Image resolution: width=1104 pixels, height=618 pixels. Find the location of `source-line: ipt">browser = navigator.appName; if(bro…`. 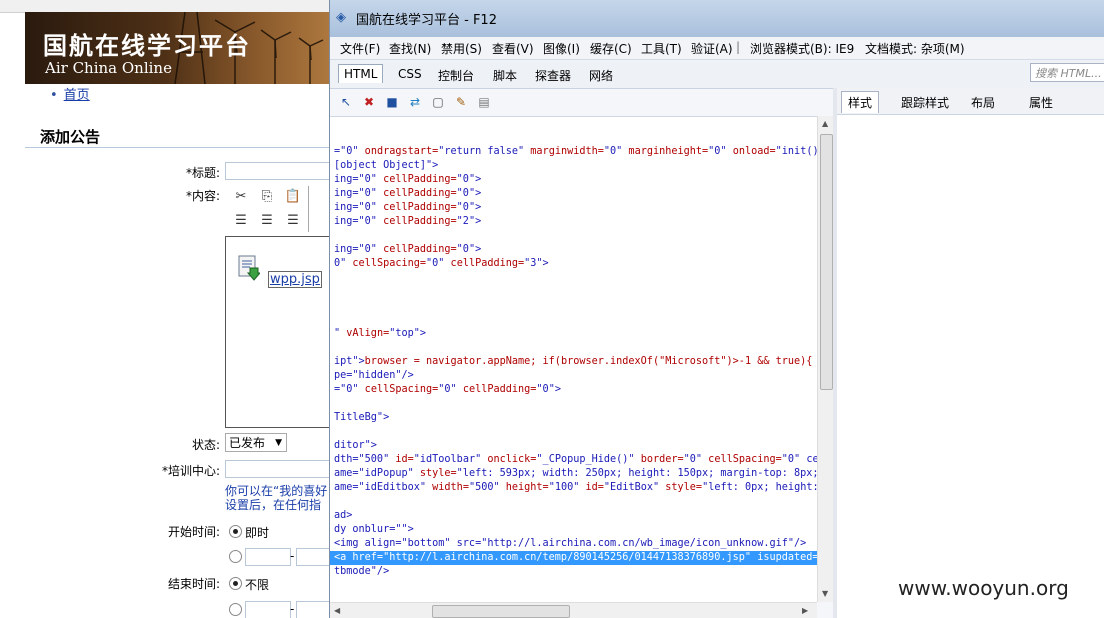

source-line: ipt">browser = navigator.appName; if(bro… is located at coordinates (573, 362).